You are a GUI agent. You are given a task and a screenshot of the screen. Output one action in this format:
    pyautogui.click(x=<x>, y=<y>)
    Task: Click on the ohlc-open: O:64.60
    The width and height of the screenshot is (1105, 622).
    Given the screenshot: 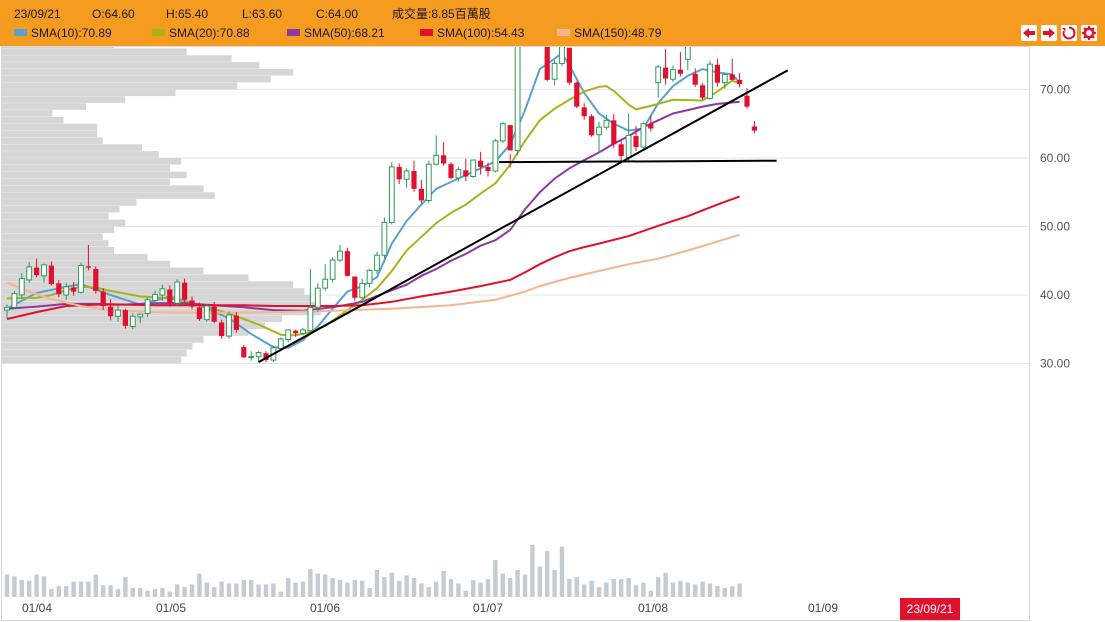 What is the action you would take?
    pyautogui.click(x=113, y=14)
    